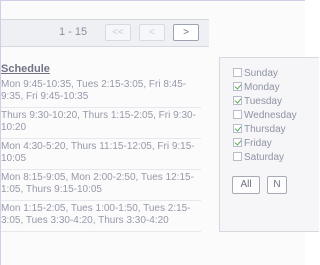  What do you see at coordinates (246, 185) in the screenshot?
I see `select-all-button: All` at bounding box center [246, 185].